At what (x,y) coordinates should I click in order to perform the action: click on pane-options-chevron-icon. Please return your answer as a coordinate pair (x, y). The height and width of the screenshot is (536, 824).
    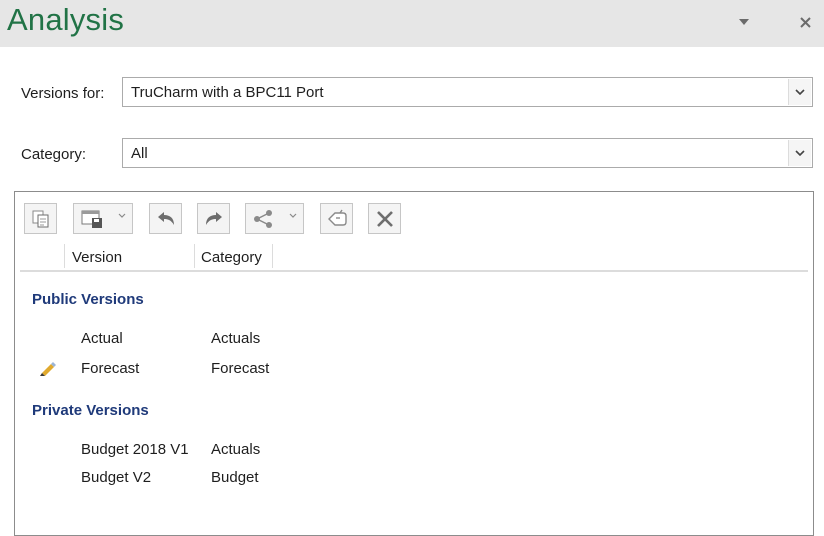
    Looking at the image, I should click on (744, 22).